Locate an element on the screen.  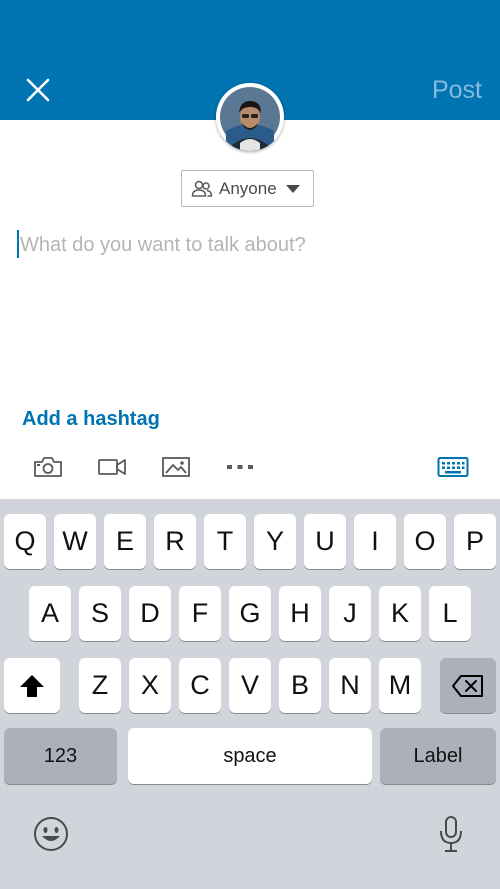
audience-label: Anyone is located at coordinates (248, 188).